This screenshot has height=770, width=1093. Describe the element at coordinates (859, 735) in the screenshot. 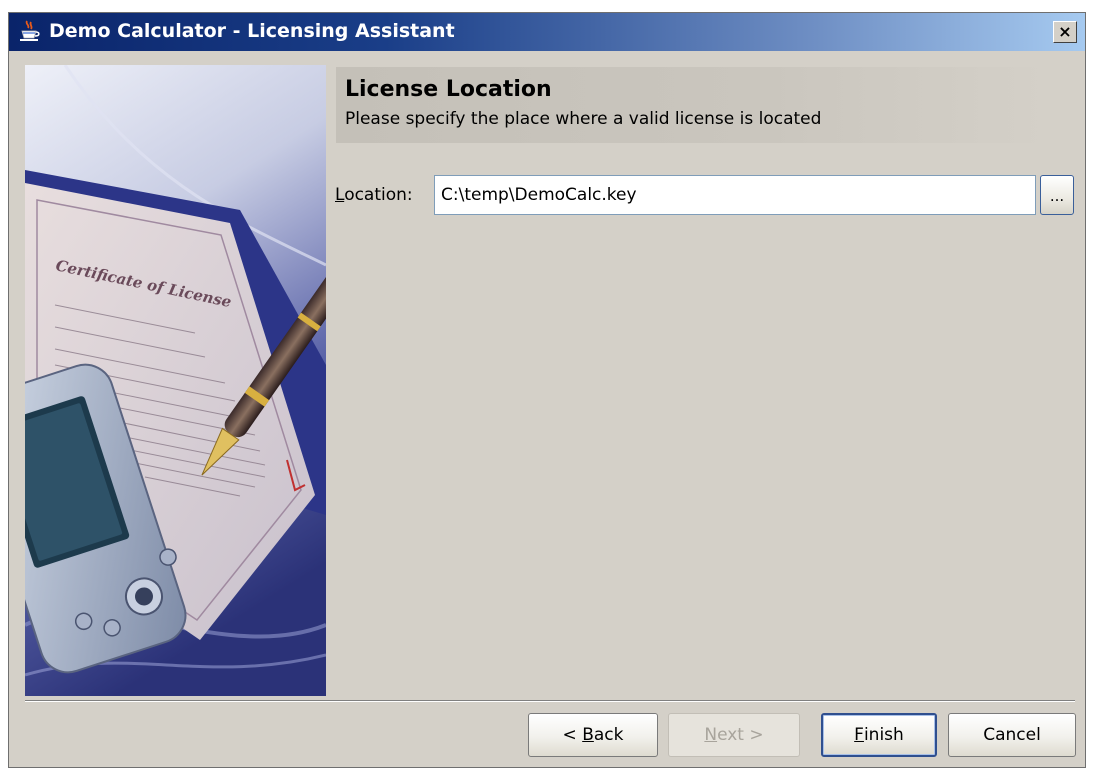

I see `finish-mnemonic: F` at that location.